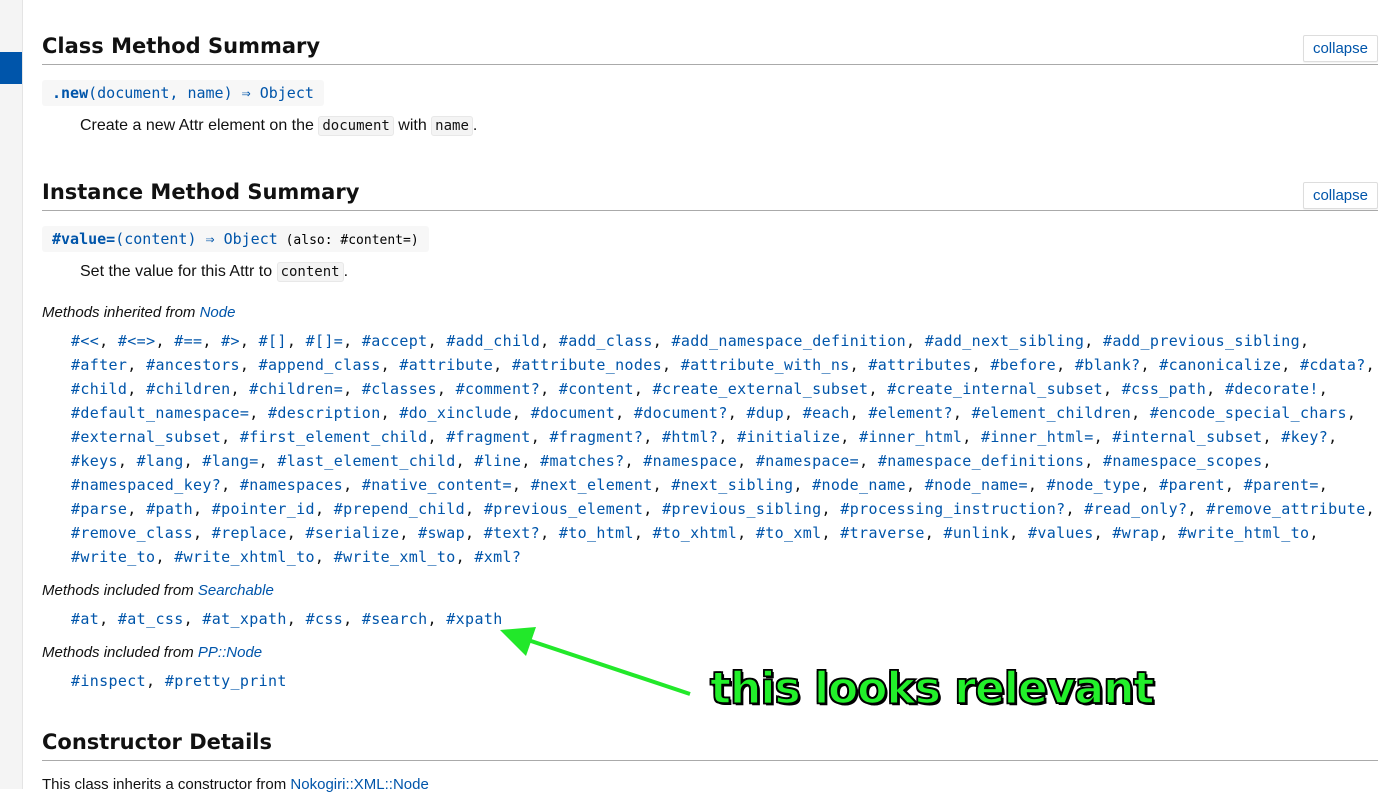 The width and height of the screenshot is (1400, 793). I want to click on method-link: #namespace_scopes, so click(1182, 461).